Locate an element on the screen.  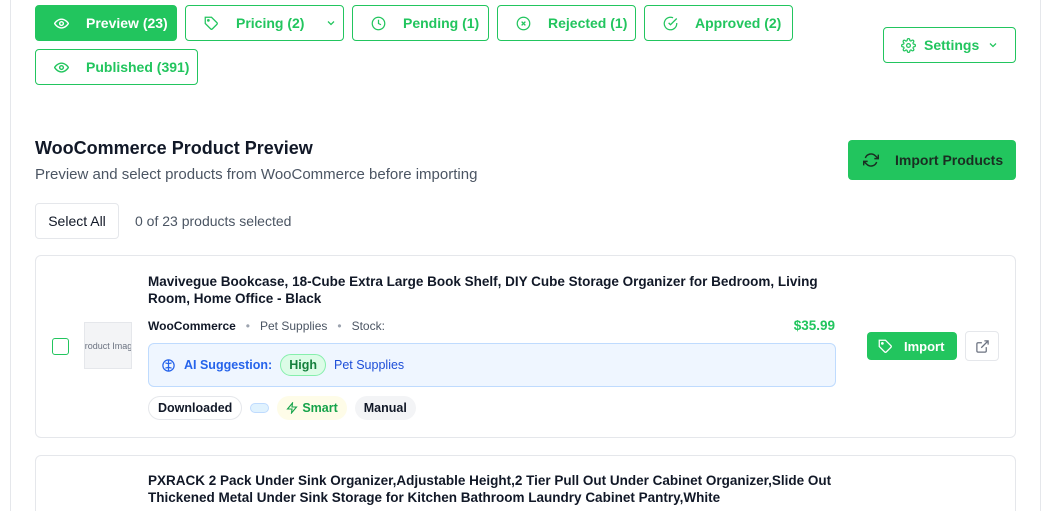
tab-label: Preview (23) is located at coordinates (127, 23).